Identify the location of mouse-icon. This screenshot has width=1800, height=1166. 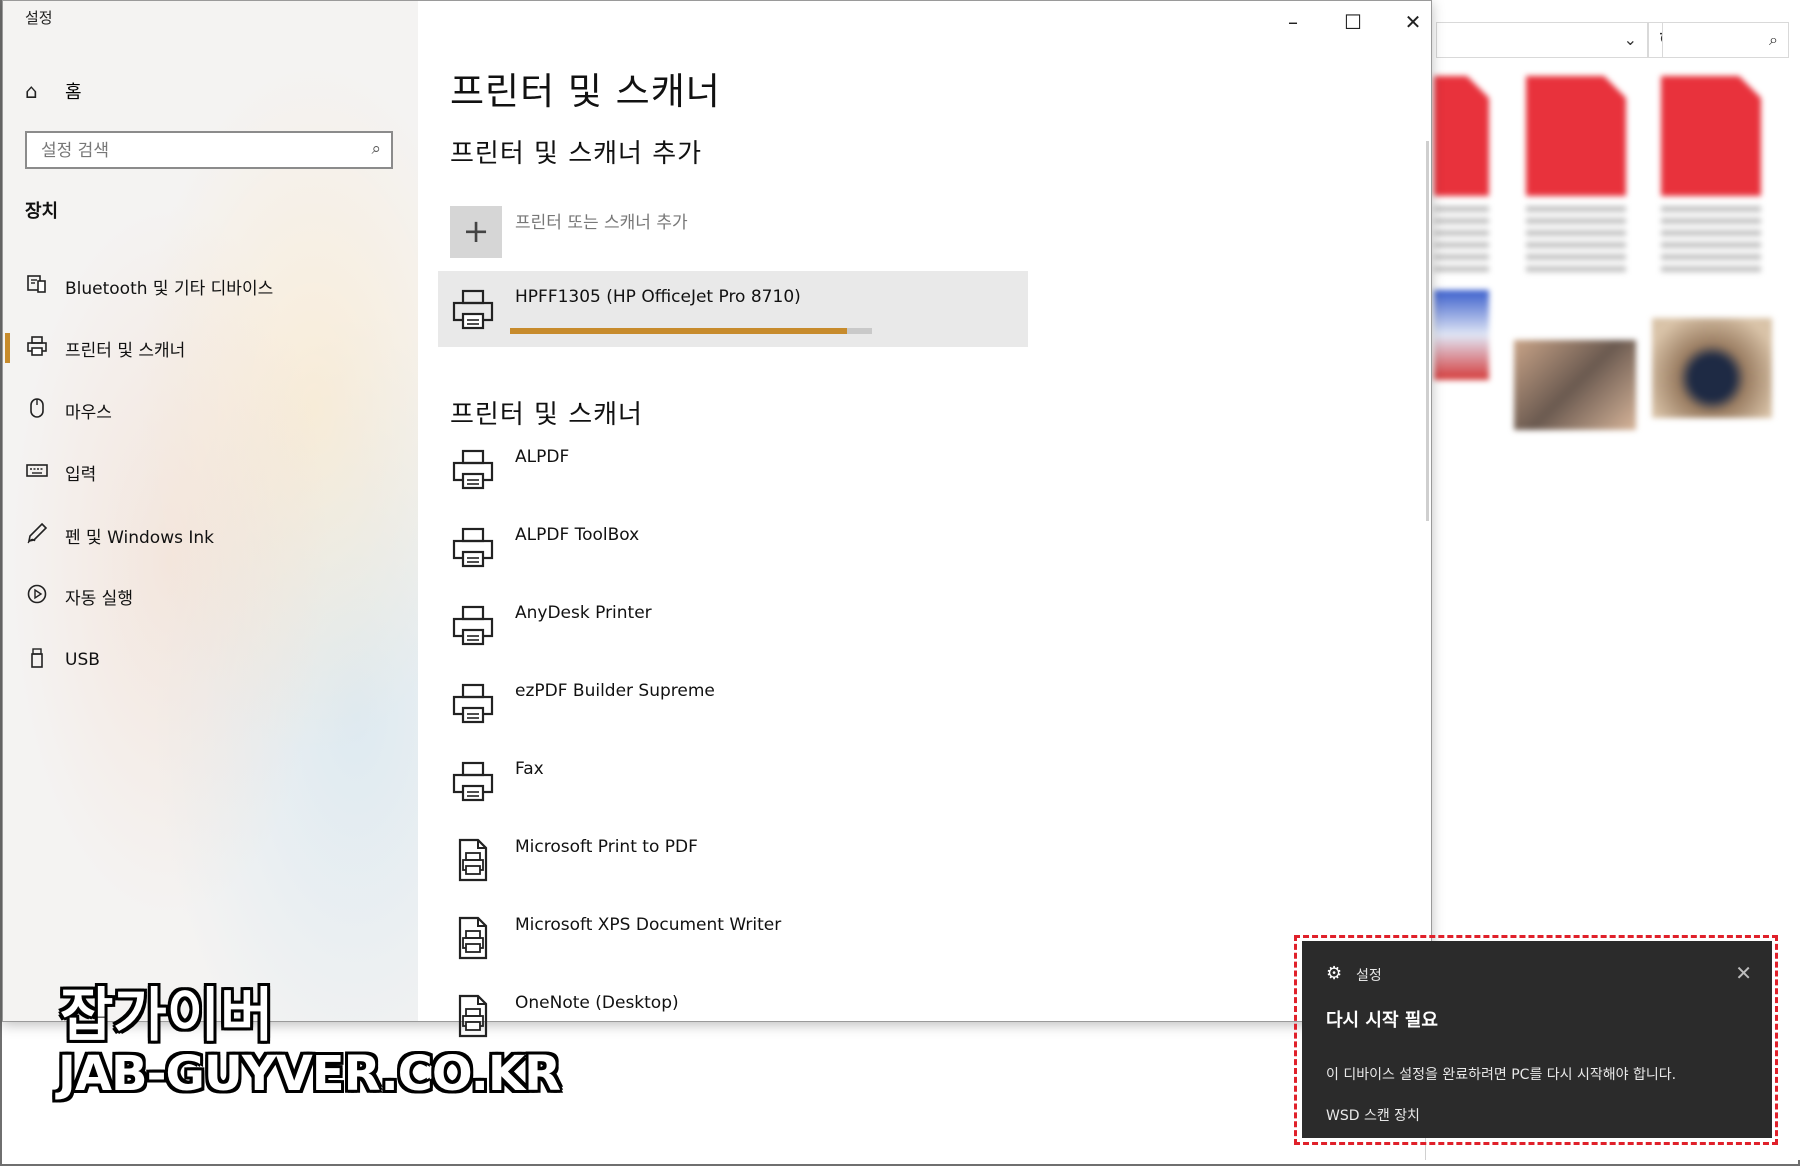
(37, 410).